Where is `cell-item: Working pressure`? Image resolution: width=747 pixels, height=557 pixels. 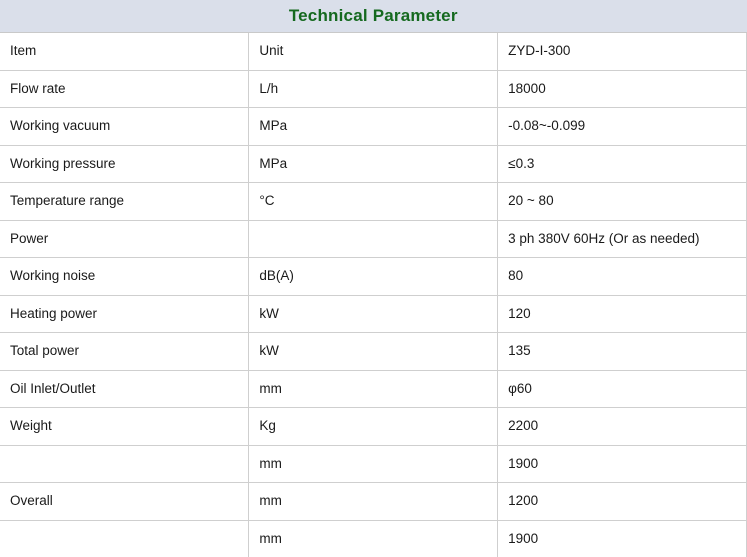 cell-item: Working pressure is located at coordinates (124, 164).